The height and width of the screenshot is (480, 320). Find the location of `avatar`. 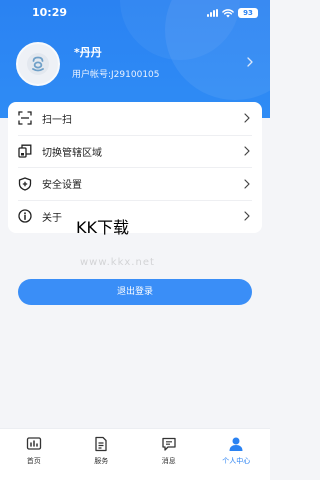

avatar is located at coordinates (38, 64).